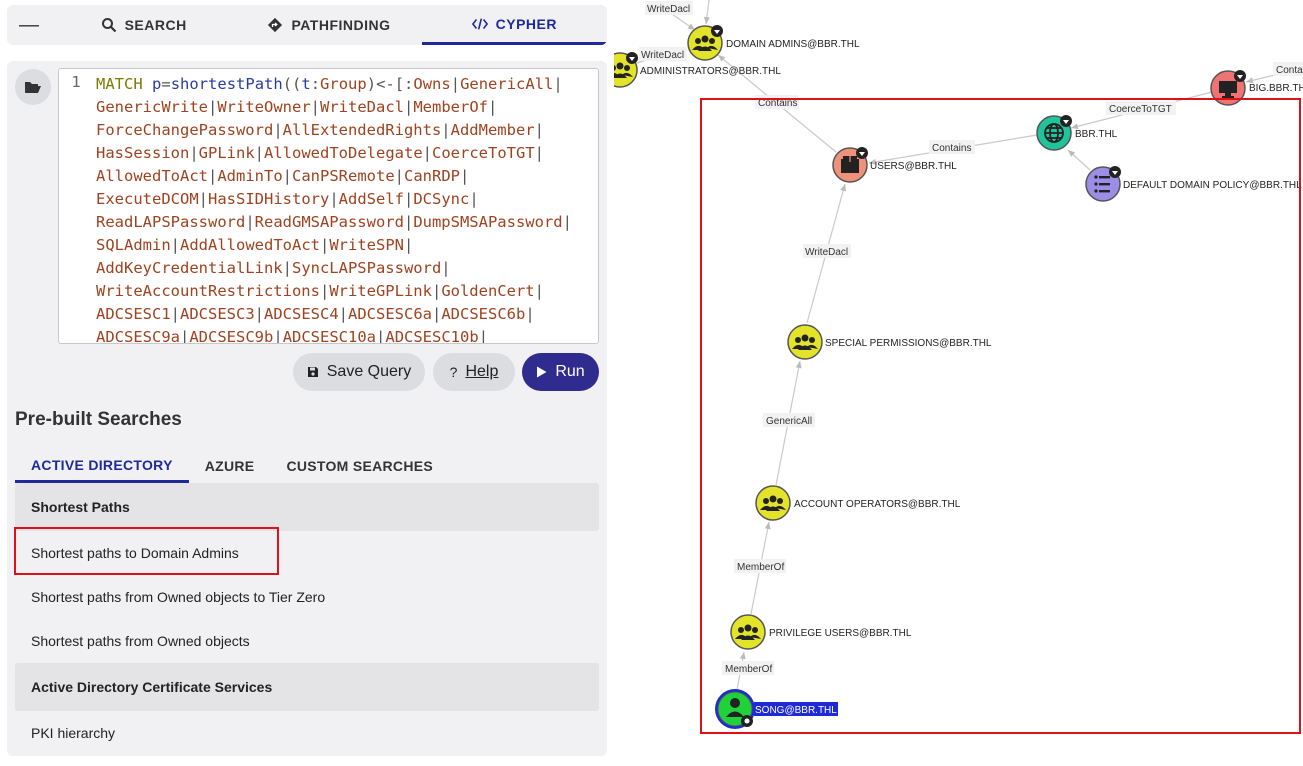 The image size is (1303, 766). What do you see at coordinates (793, 44) in the screenshot?
I see `node-label: DOMAIN ADMINS@BBR.THL` at bounding box center [793, 44].